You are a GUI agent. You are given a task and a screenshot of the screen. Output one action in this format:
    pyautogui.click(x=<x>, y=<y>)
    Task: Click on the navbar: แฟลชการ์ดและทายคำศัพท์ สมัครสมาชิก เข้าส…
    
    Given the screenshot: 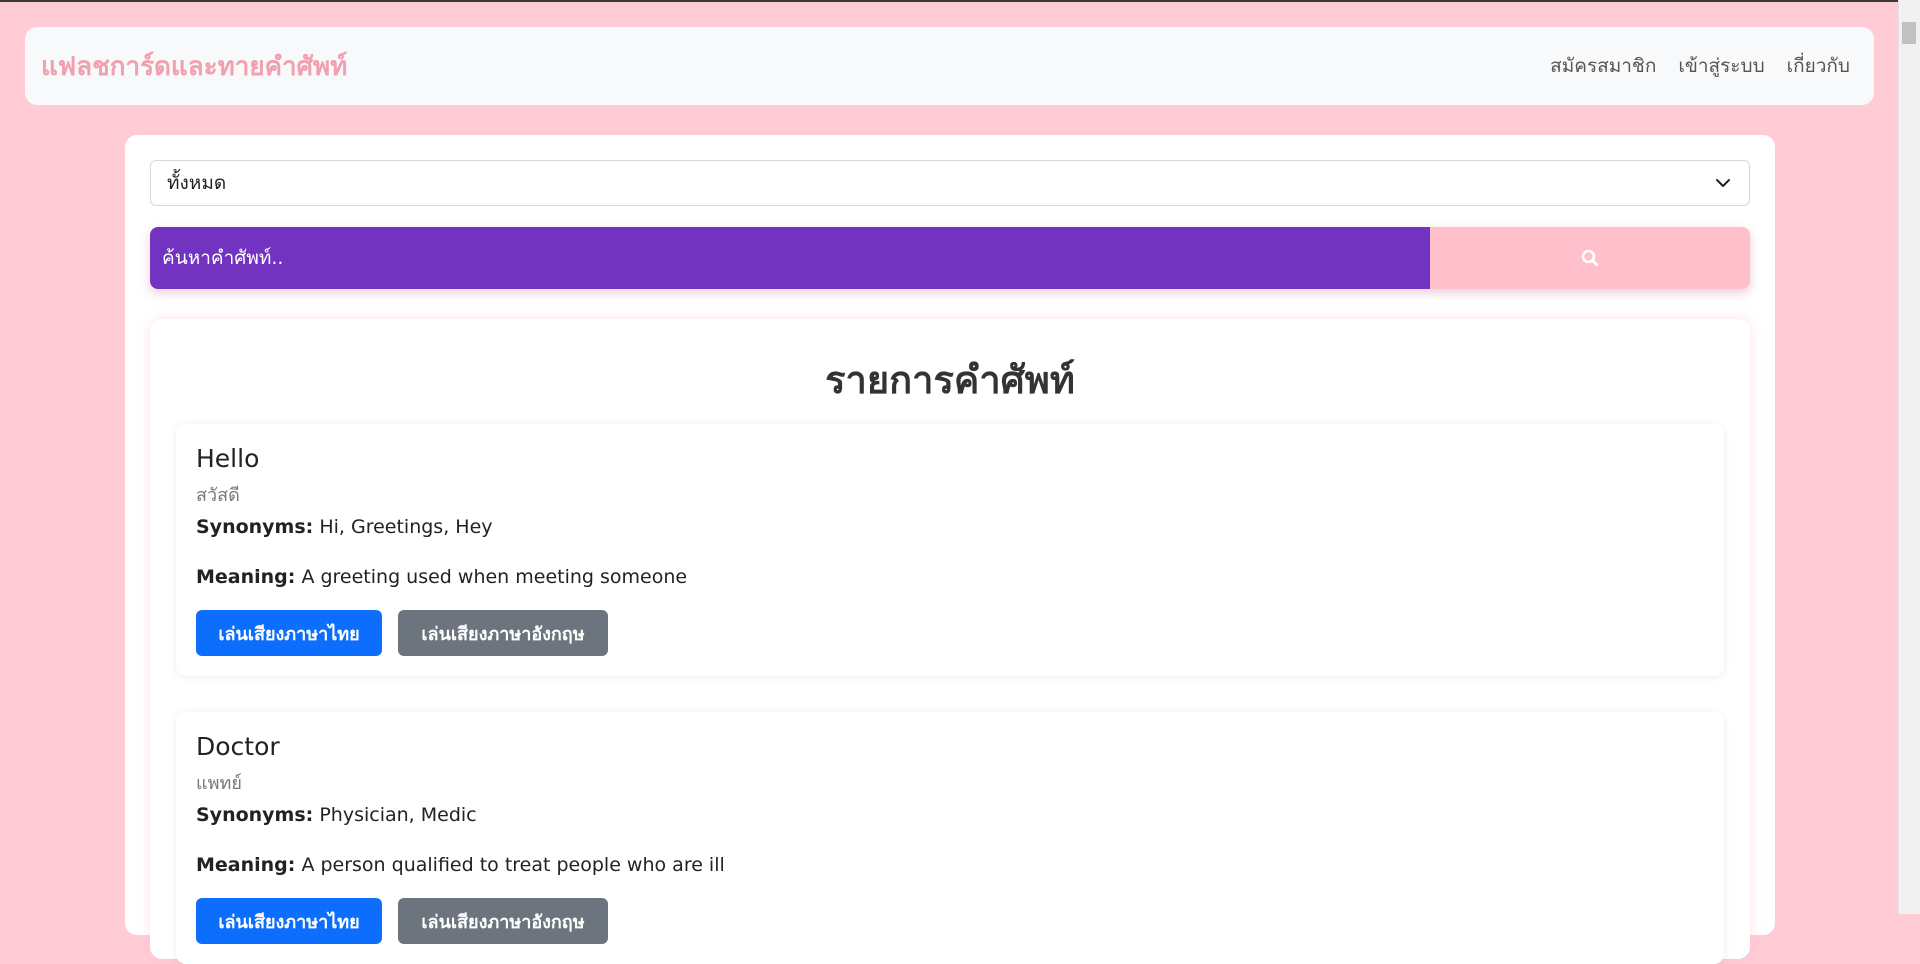 What is the action you would take?
    pyautogui.click(x=949, y=66)
    